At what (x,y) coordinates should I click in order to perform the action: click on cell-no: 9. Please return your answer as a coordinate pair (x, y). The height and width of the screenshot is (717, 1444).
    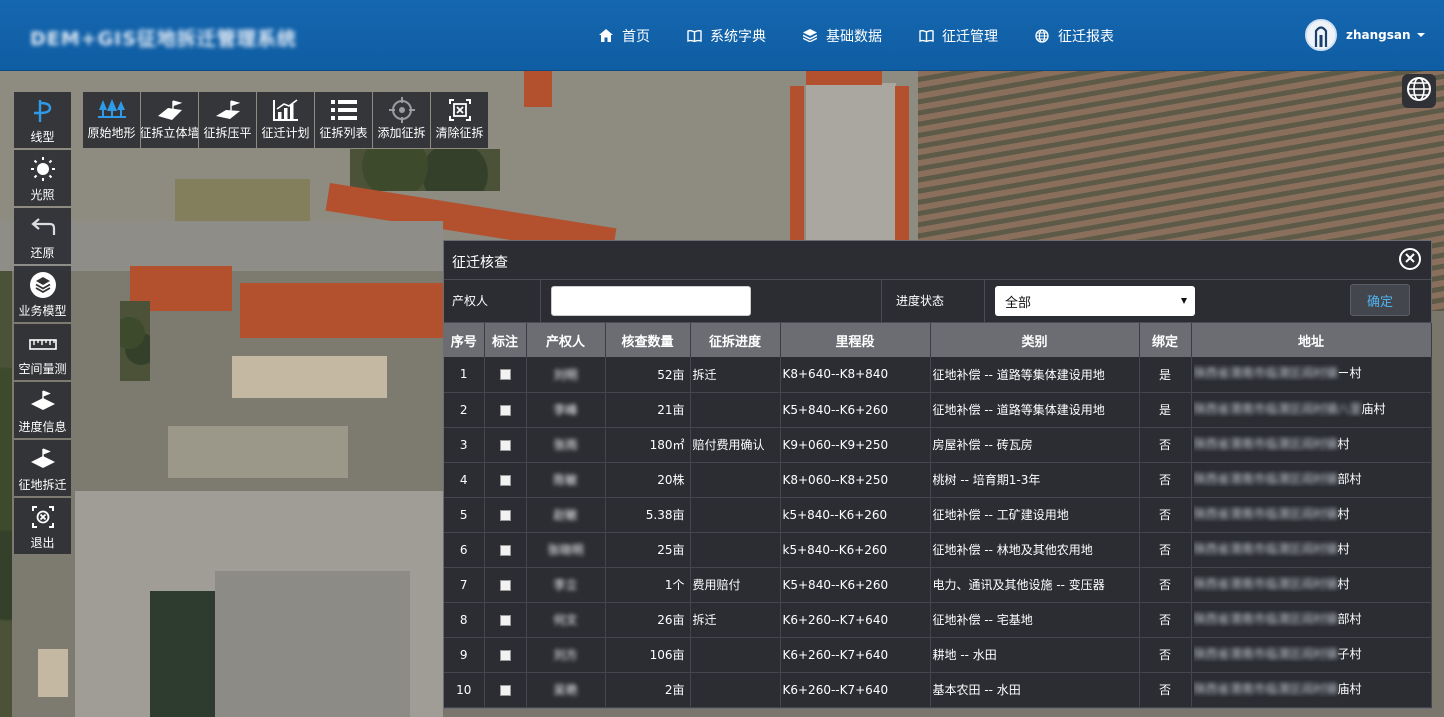
    Looking at the image, I should click on (464, 655).